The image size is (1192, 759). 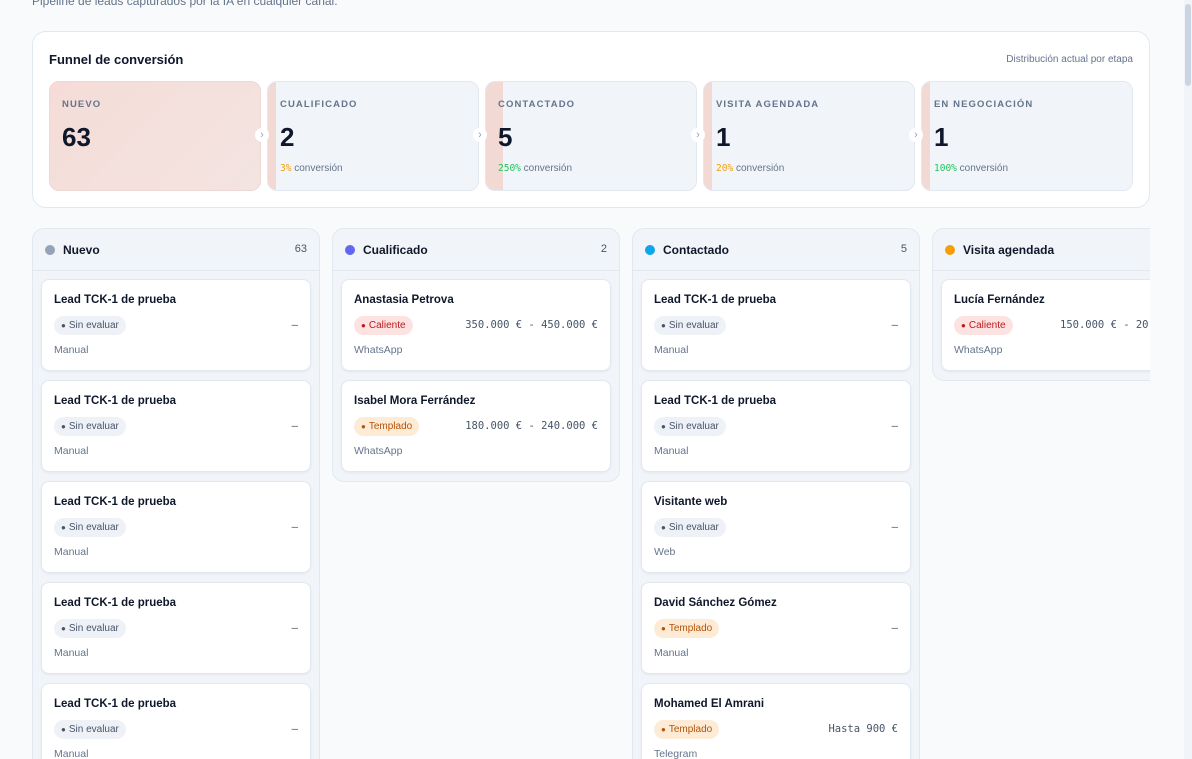 What do you see at coordinates (999, 300) in the screenshot?
I see `lead-name: Lucía Fernández` at bounding box center [999, 300].